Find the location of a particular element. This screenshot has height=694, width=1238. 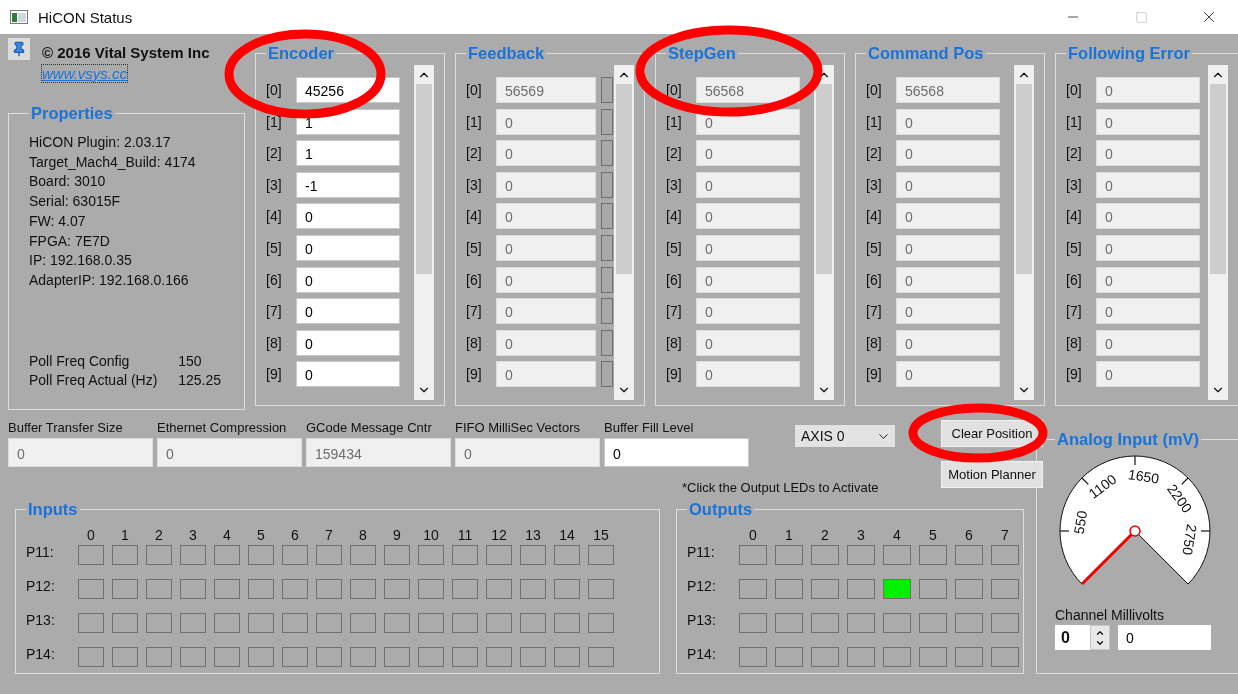

pin-button is located at coordinates (19, 49).